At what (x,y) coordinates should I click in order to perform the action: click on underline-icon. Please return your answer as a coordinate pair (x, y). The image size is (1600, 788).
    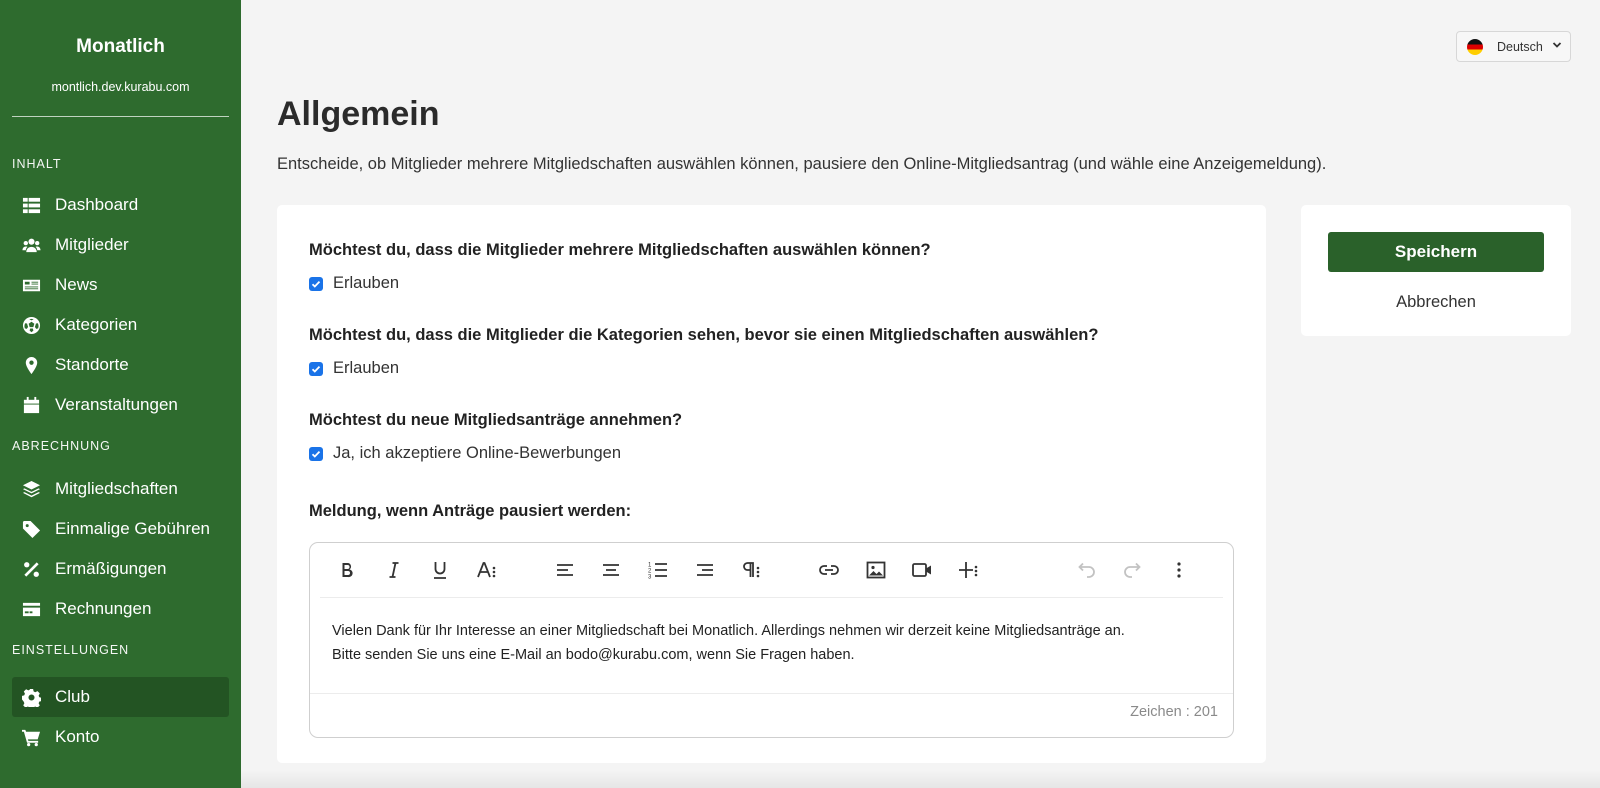
    Looking at the image, I should click on (440, 570).